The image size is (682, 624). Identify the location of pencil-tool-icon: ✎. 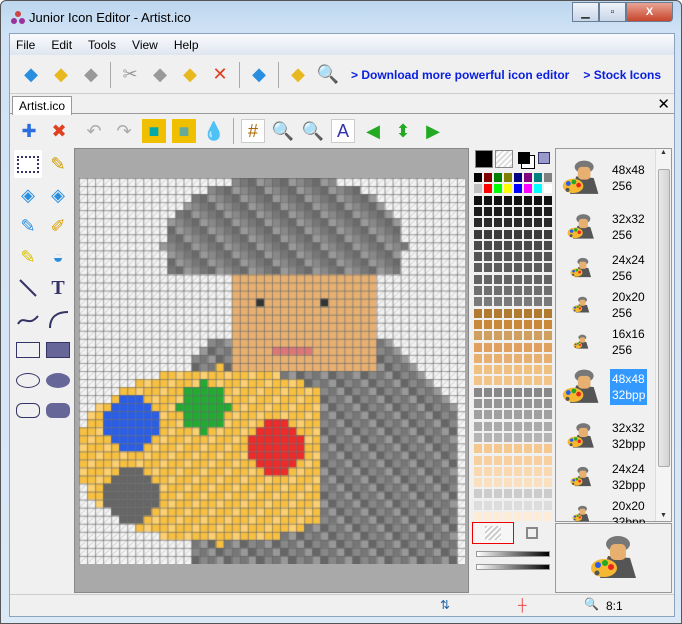
(28, 226).